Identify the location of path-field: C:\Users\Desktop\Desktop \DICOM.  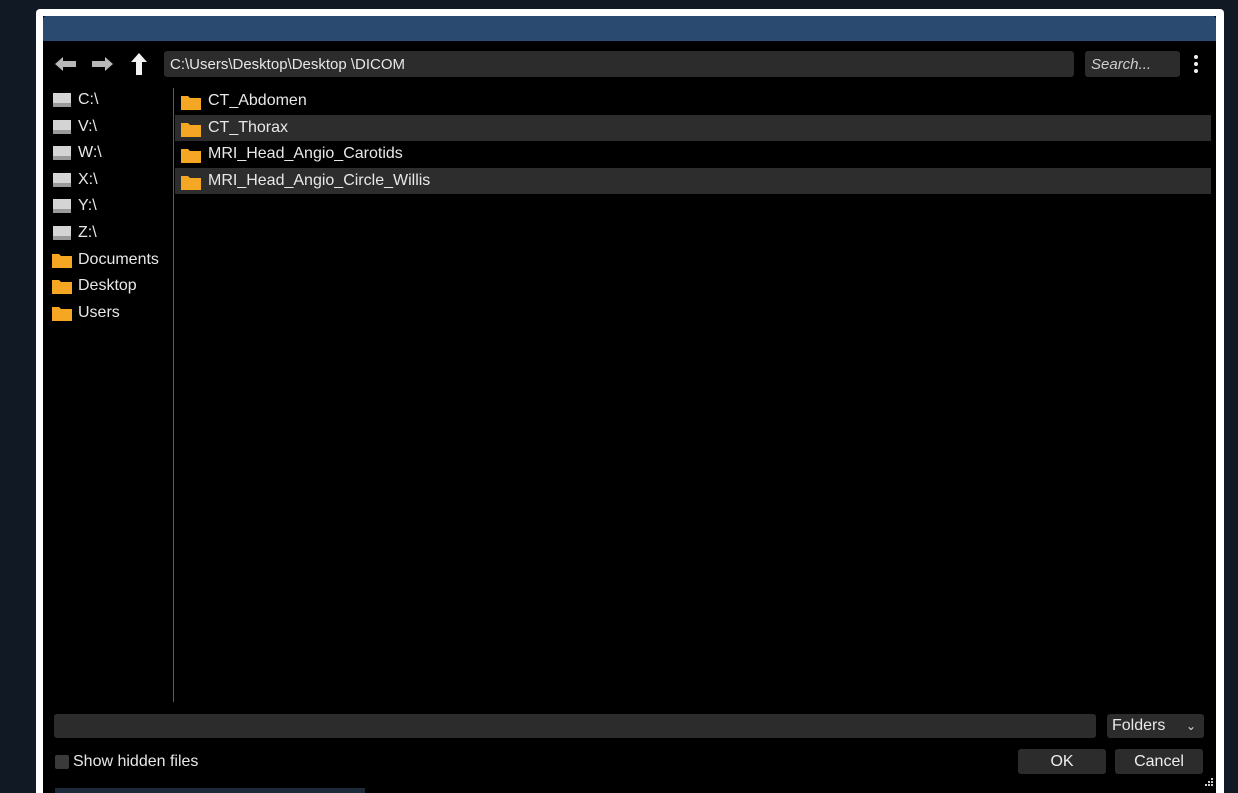
(619, 64).